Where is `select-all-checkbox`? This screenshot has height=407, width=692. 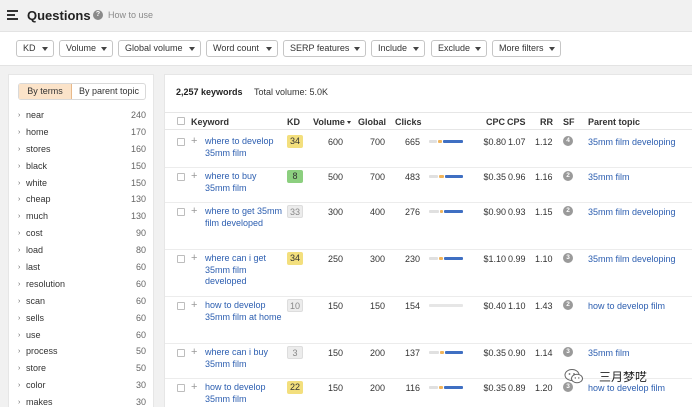 select-all-checkbox is located at coordinates (181, 121).